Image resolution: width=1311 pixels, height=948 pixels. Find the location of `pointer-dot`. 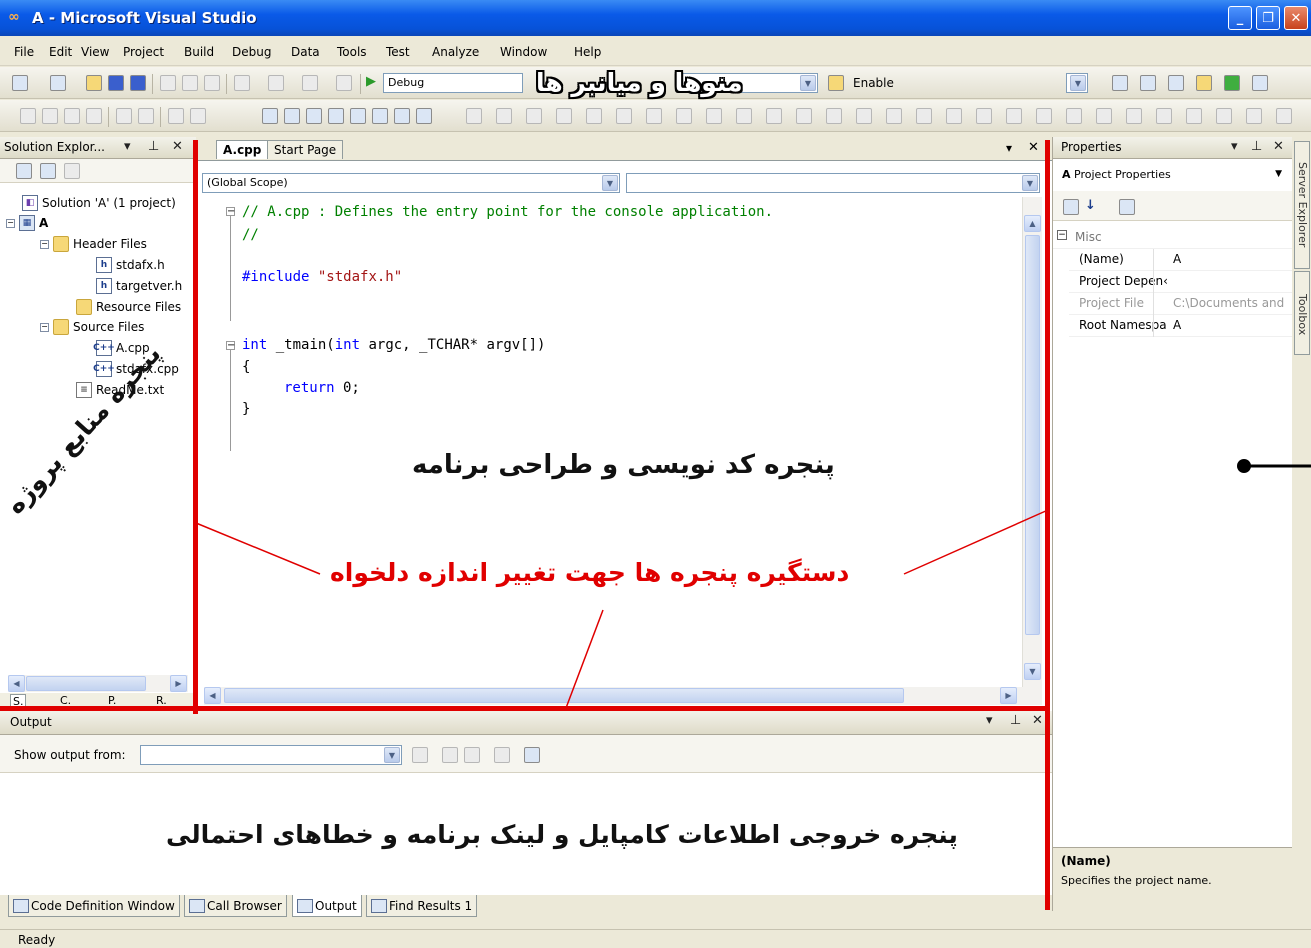

pointer-dot is located at coordinates (1244, 466).